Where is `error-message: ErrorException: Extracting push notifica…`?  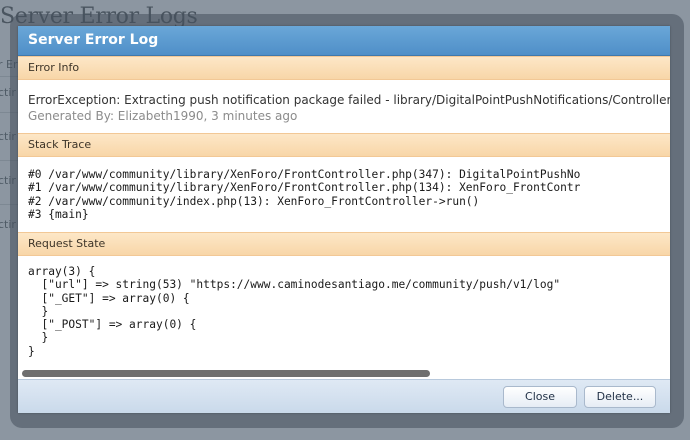 error-message: ErrorException: Extracting push notifica… is located at coordinates (349, 100).